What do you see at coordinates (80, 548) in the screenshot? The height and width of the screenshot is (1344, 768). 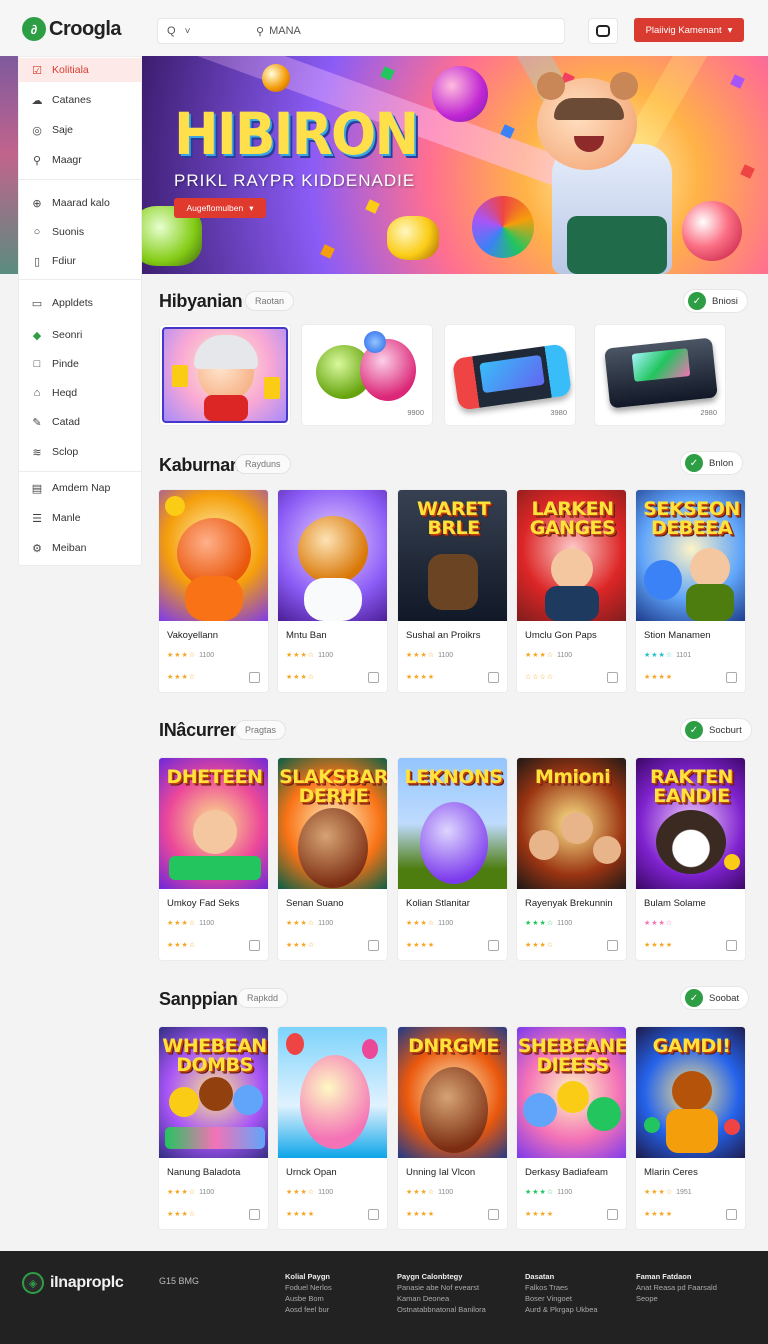 I see `sidebar-item-meiban: ⚙ Meiban` at bounding box center [80, 548].